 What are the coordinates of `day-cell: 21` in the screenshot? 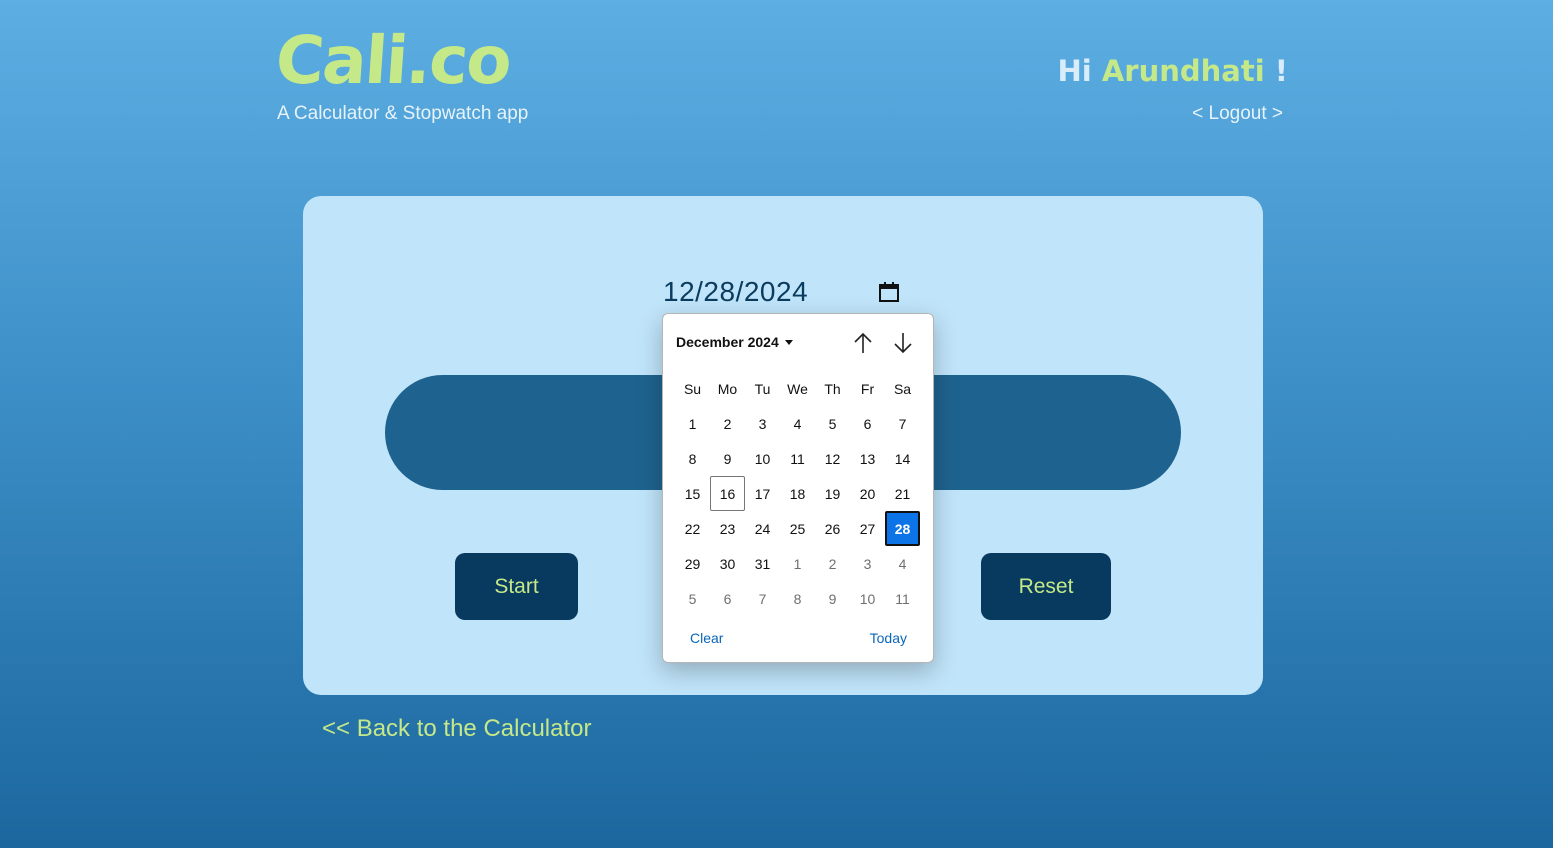 It's located at (902, 493).